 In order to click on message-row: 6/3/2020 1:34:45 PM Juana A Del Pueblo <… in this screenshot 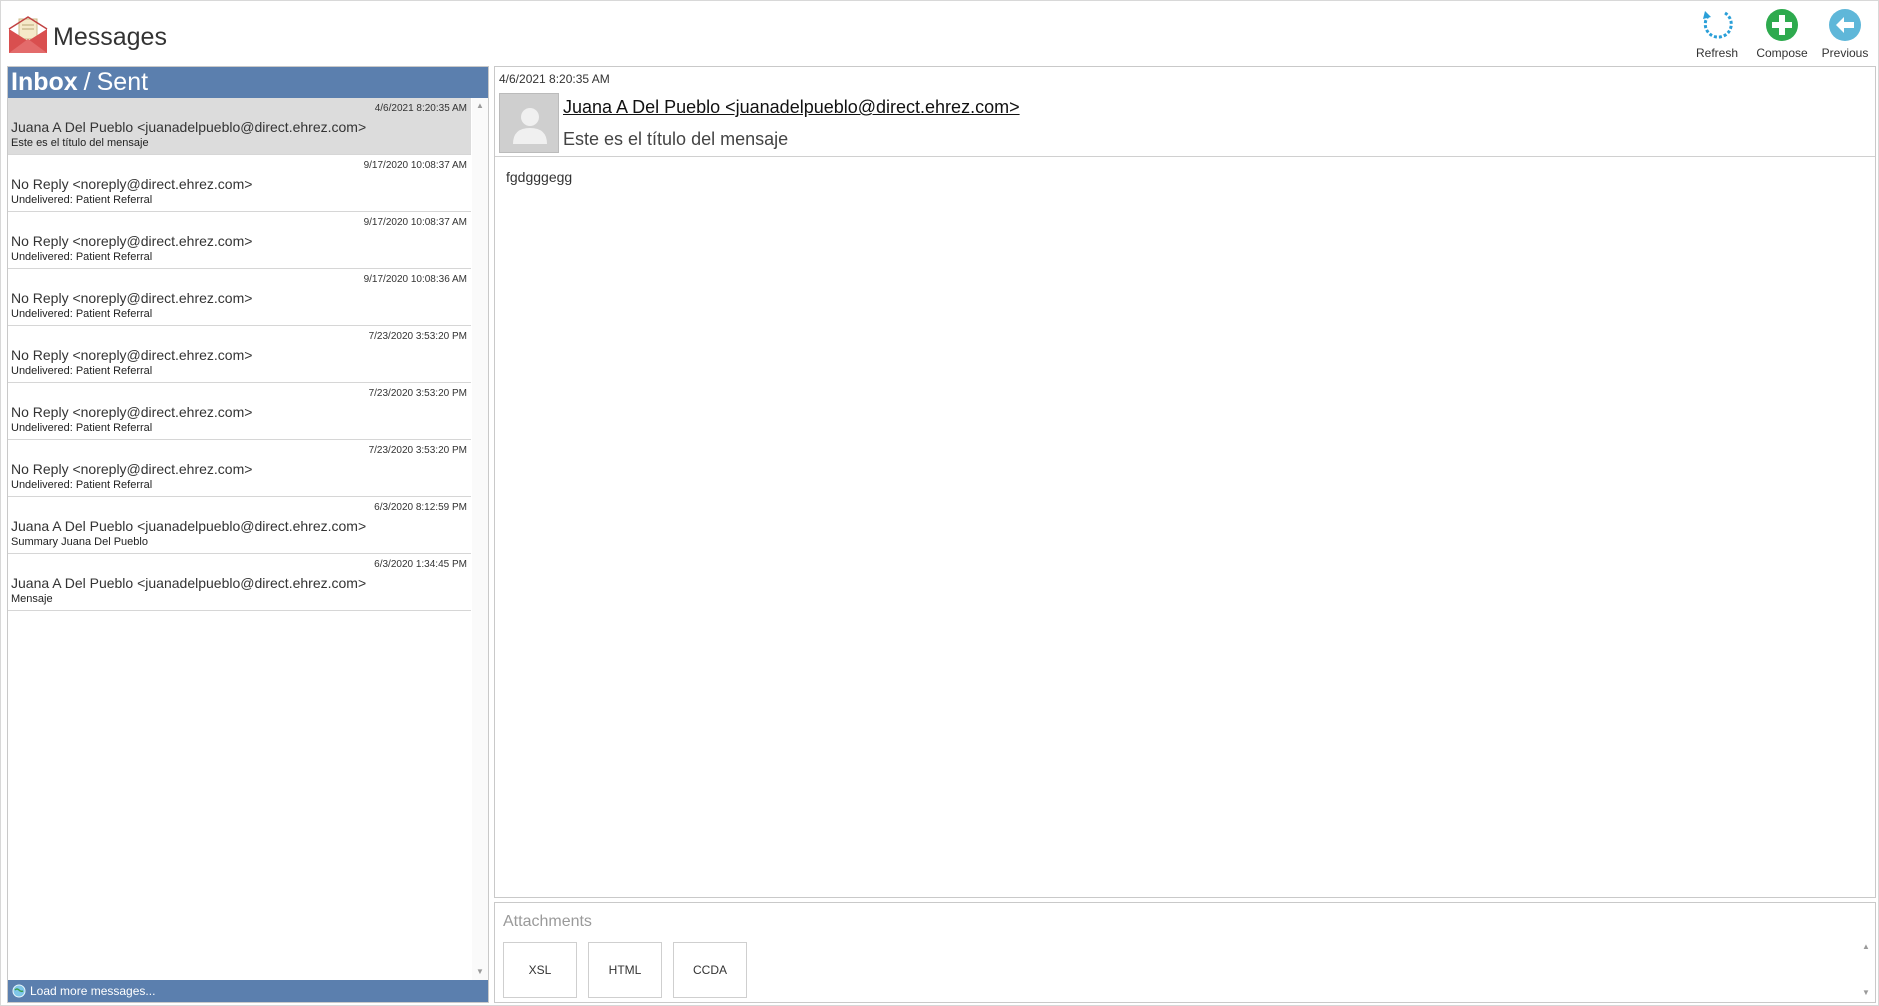, I will do `click(239, 582)`.